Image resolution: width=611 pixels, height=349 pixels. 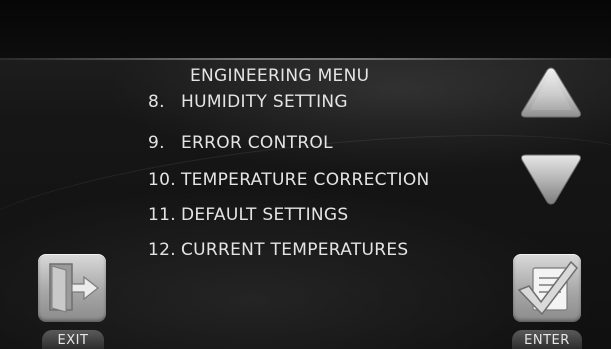 I want to click on menu-item-current-temperatures: 12. CURRENT TEMPERATURES, so click(x=278, y=250).